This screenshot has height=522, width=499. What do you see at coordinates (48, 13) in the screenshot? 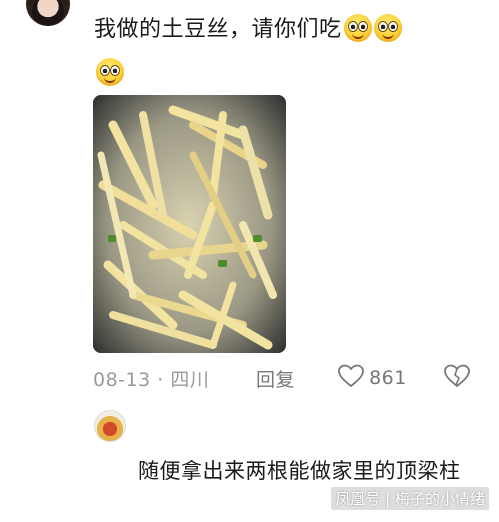
I see `commenter-avatar` at bounding box center [48, 13].